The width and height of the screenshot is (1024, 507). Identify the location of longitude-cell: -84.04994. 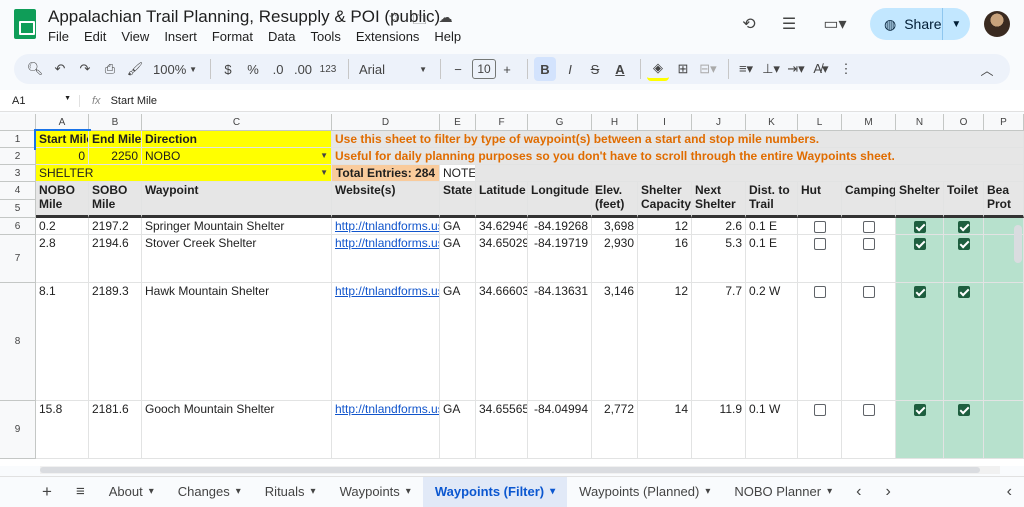
(560, 430).